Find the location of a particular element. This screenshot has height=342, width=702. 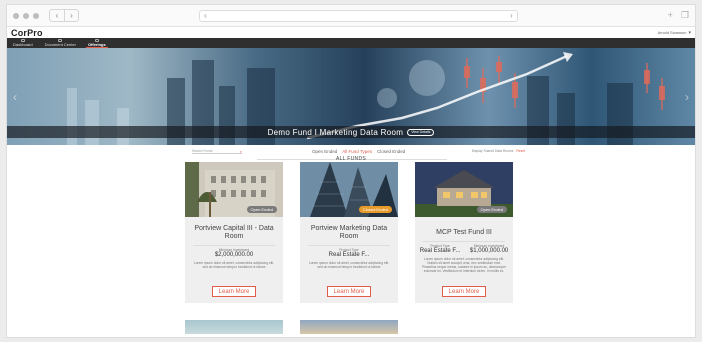

display-options: Display Shared Data Rooms Reset is located at coordinates (498, 151).